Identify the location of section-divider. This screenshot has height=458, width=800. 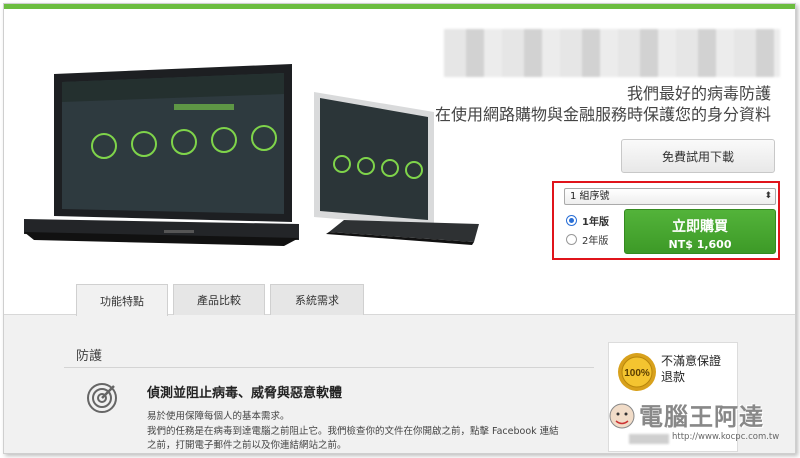
(329, 367).